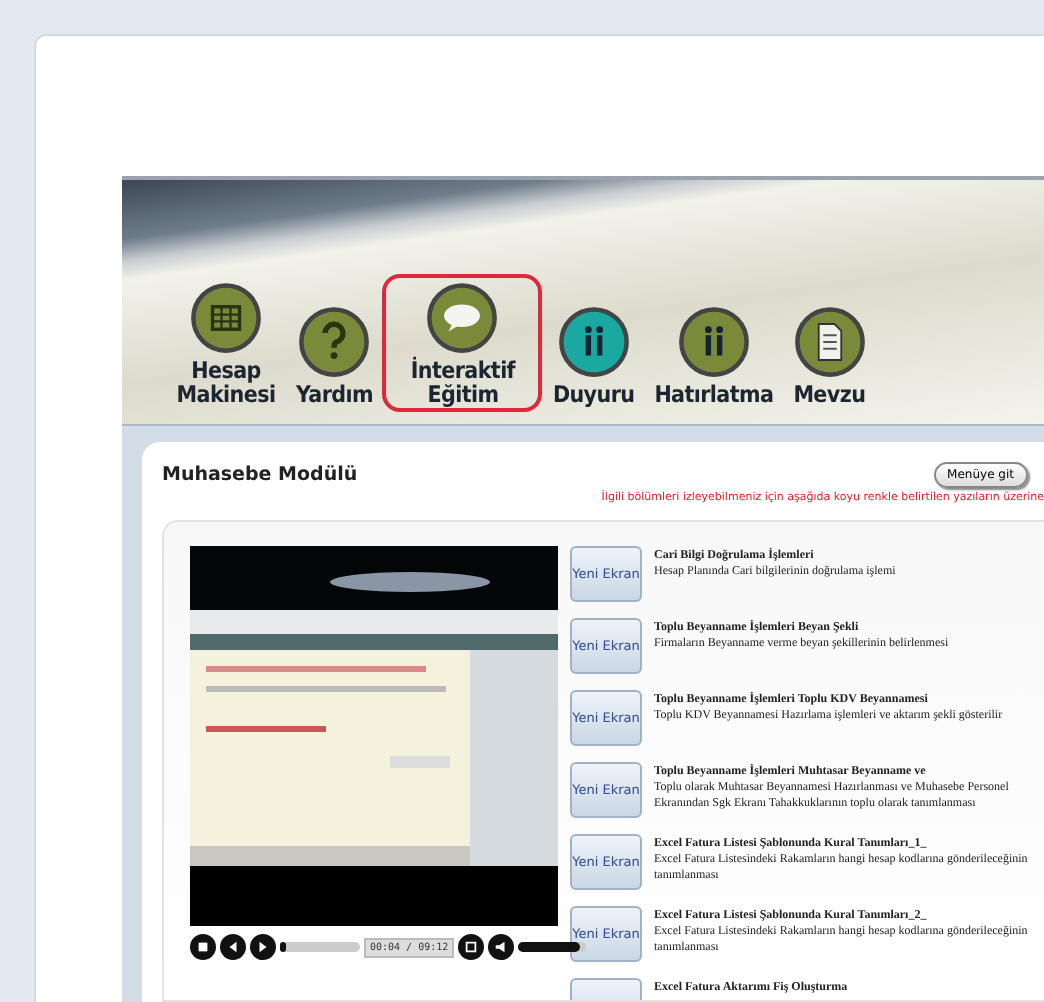 This screenshot has width=1044, height=1002. I want to click on toolbar-button: Duyuru, so click(593, 355).